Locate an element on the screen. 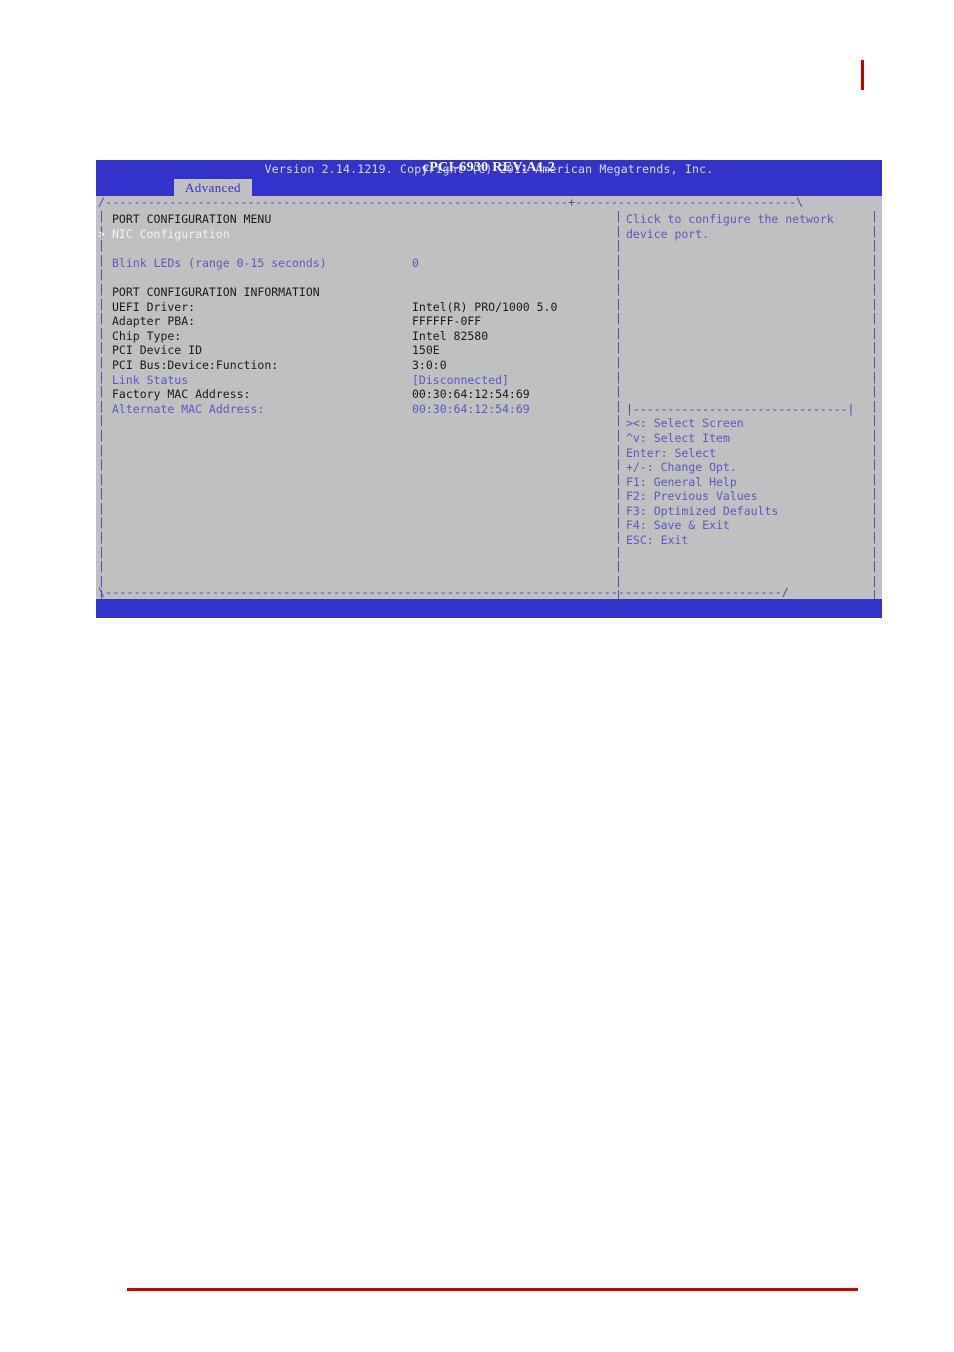 This screenshot has width=954, height=1352. info-row: Adapter PBA: FFFFFF-0FF is located at coordinates (362, 321).